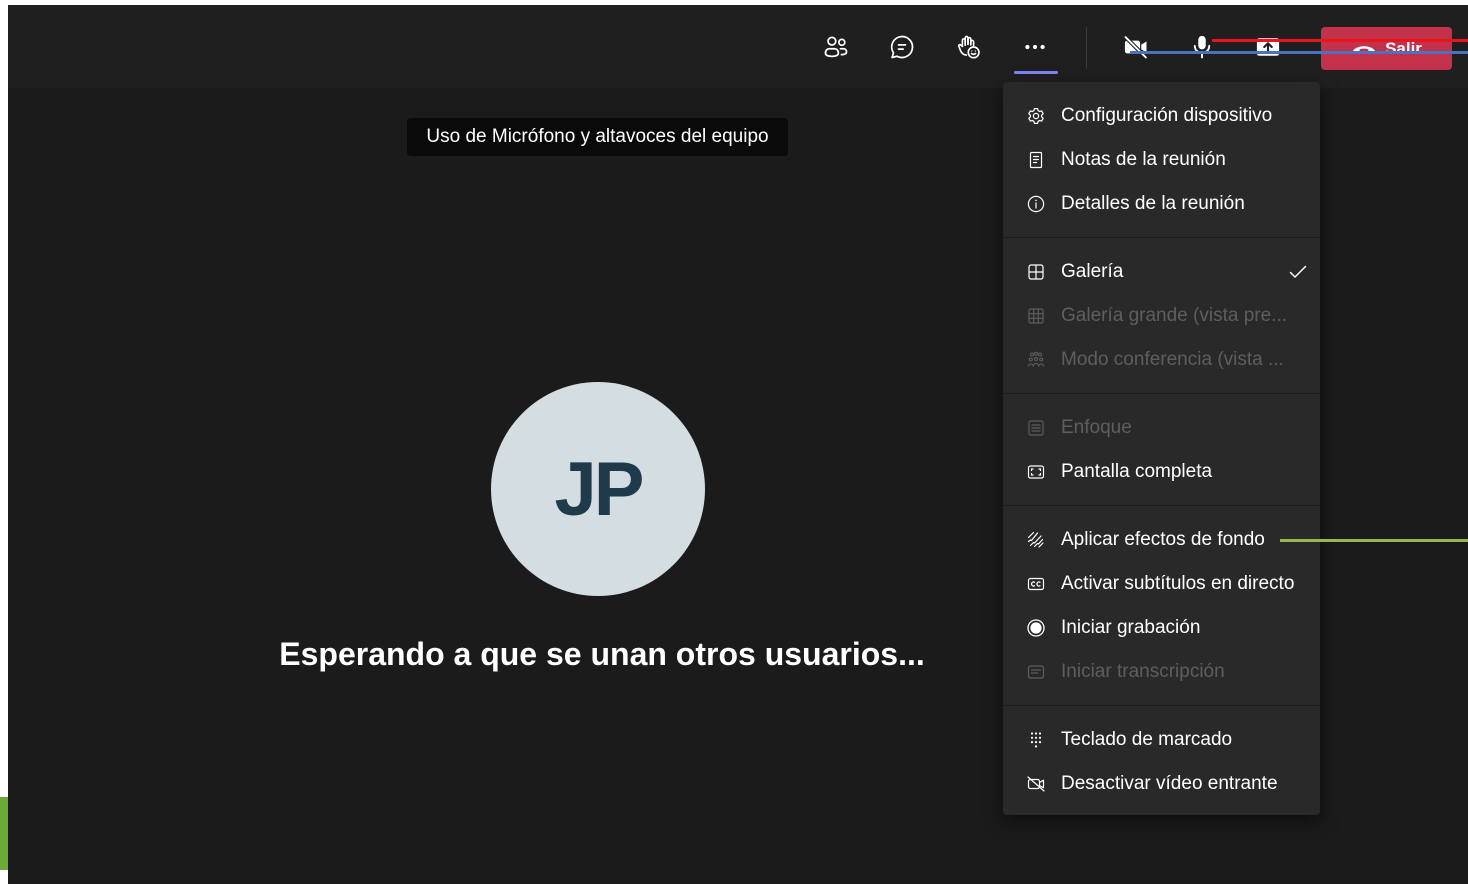  Describe the element at coordinates (1298, 272) in the screenshot. I see `checkmark-icon` at that location.